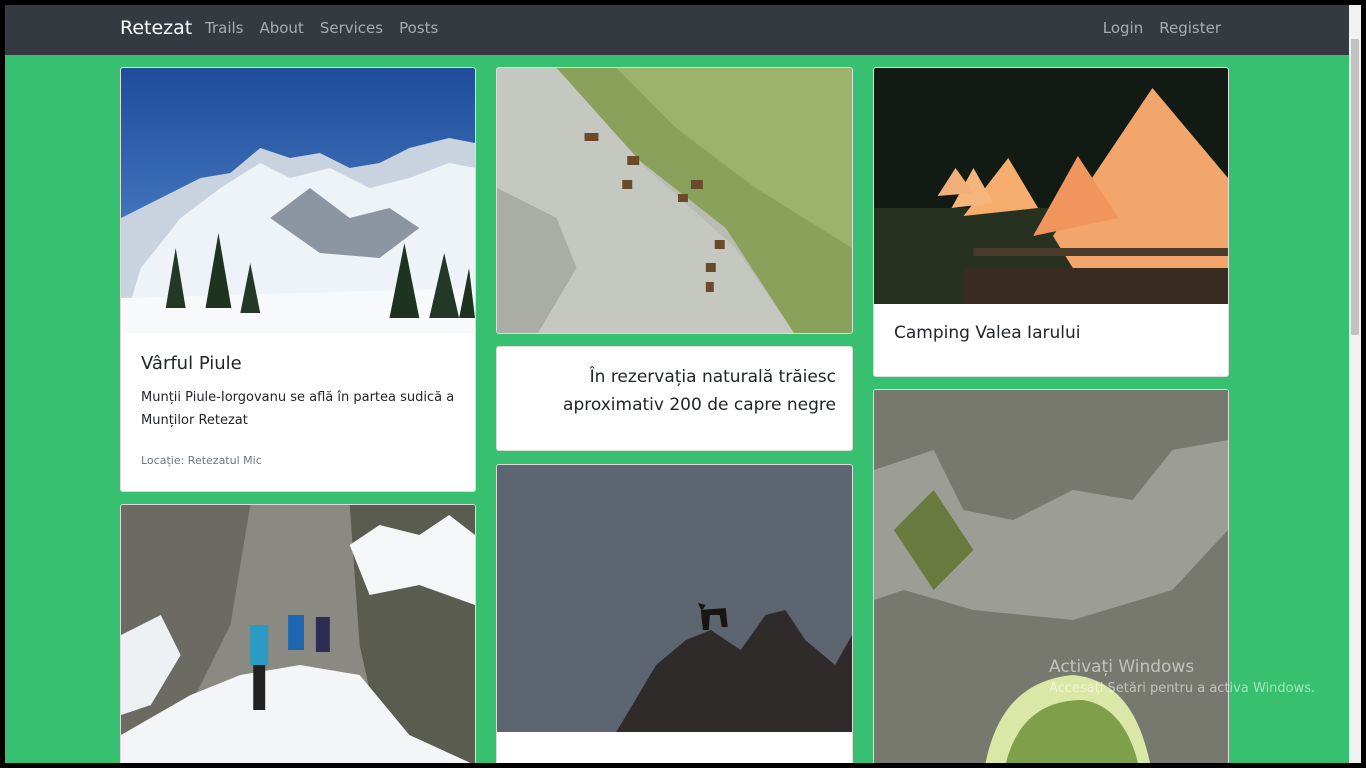  What do you see at coordinates (1355, 384) in the screenshot?
I see `vertical-scrollbar` at bounding box center [1355, 384].